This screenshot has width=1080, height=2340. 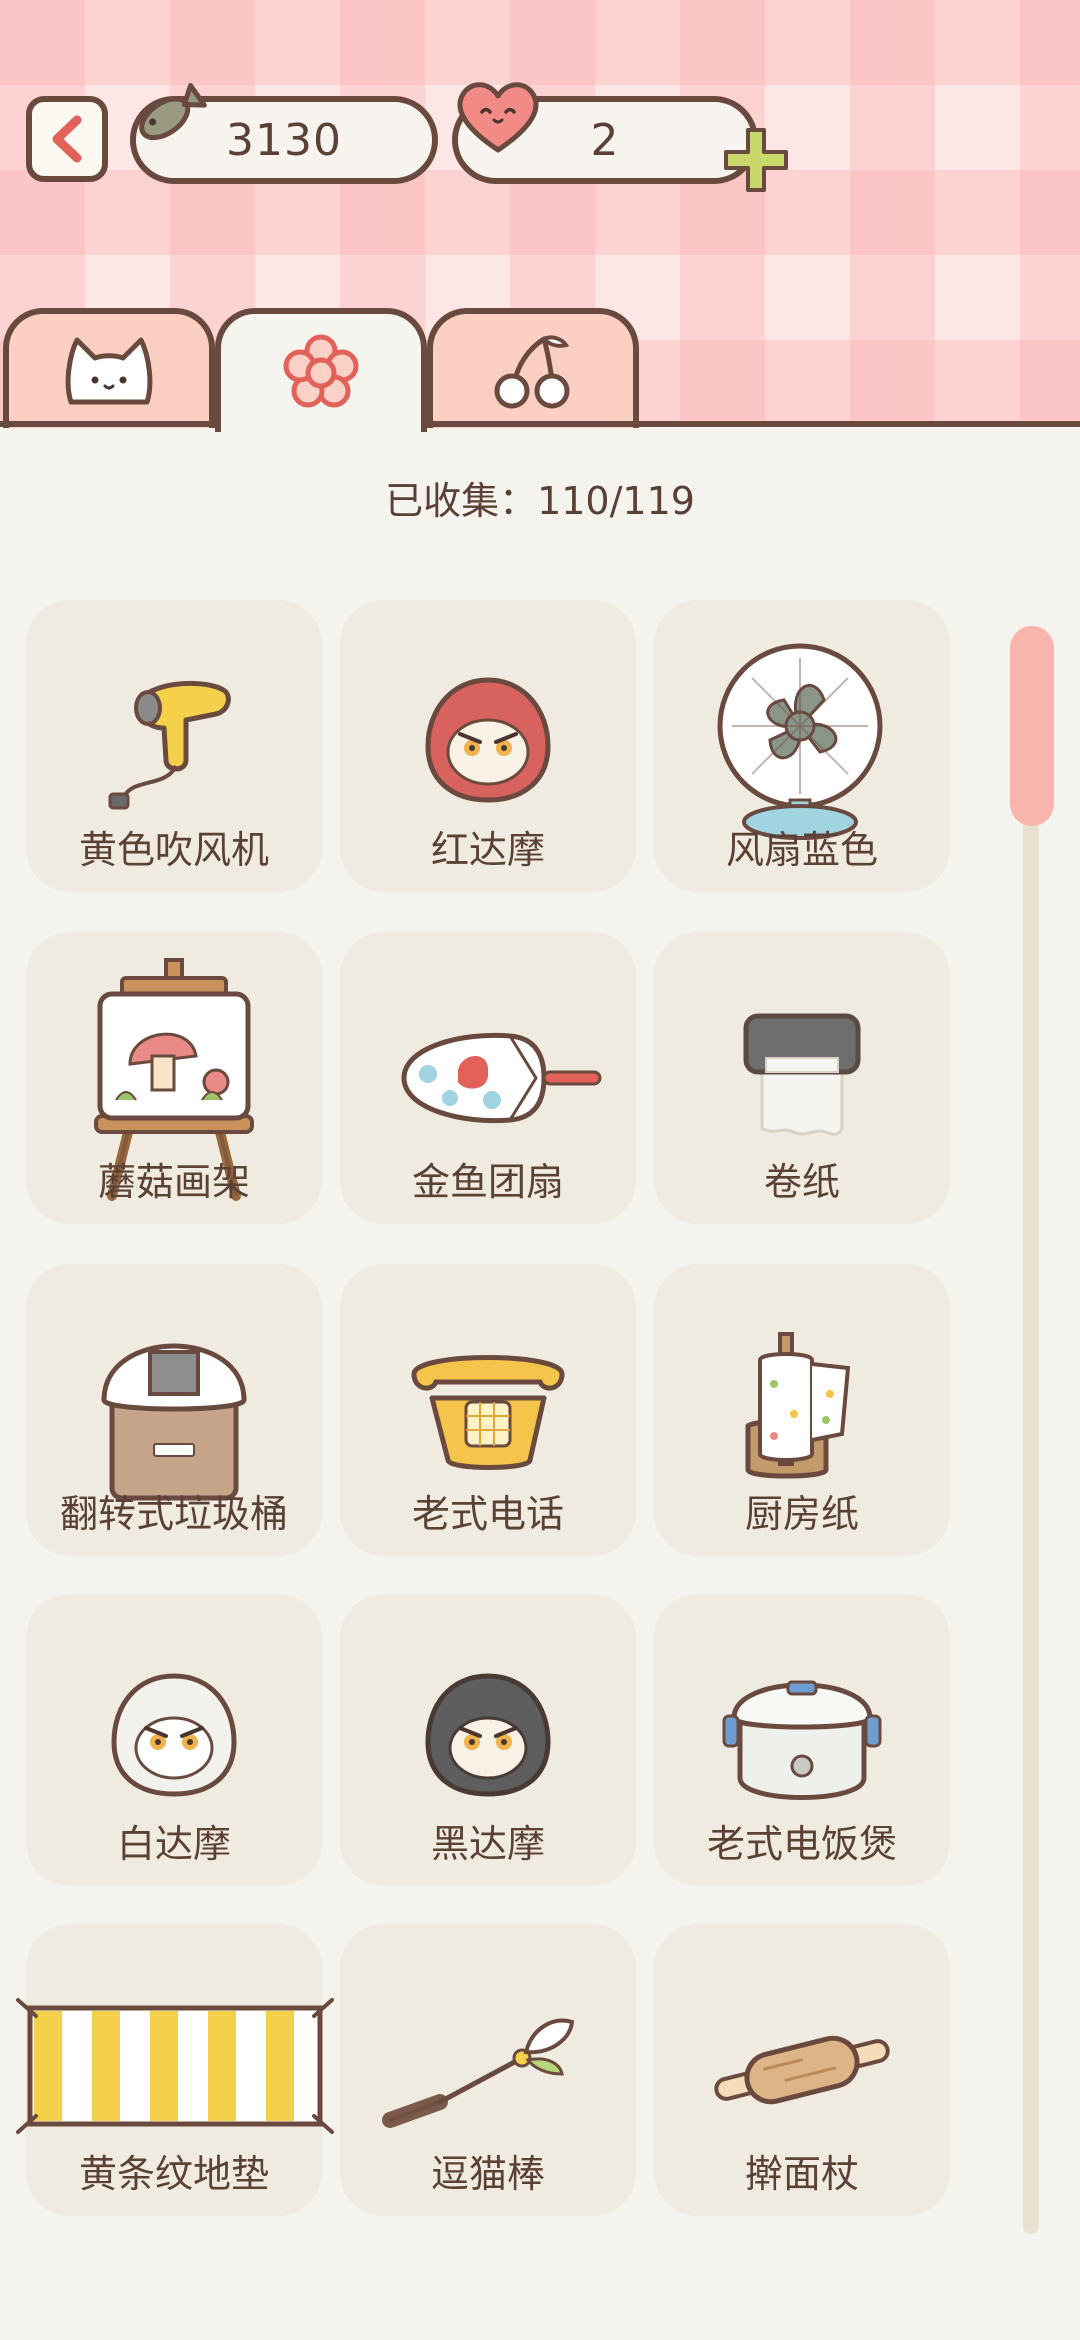 I want to click on item-label: 卷纸, so click(x=801, y=1182).